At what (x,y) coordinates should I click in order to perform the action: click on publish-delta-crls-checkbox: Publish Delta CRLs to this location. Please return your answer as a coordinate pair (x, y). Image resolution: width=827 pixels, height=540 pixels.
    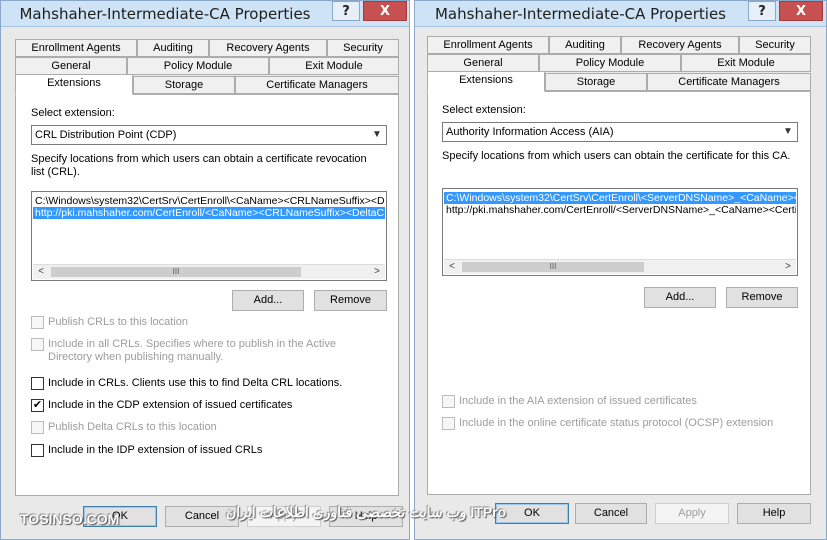
    Looking at the image, I should click on (206, 428).